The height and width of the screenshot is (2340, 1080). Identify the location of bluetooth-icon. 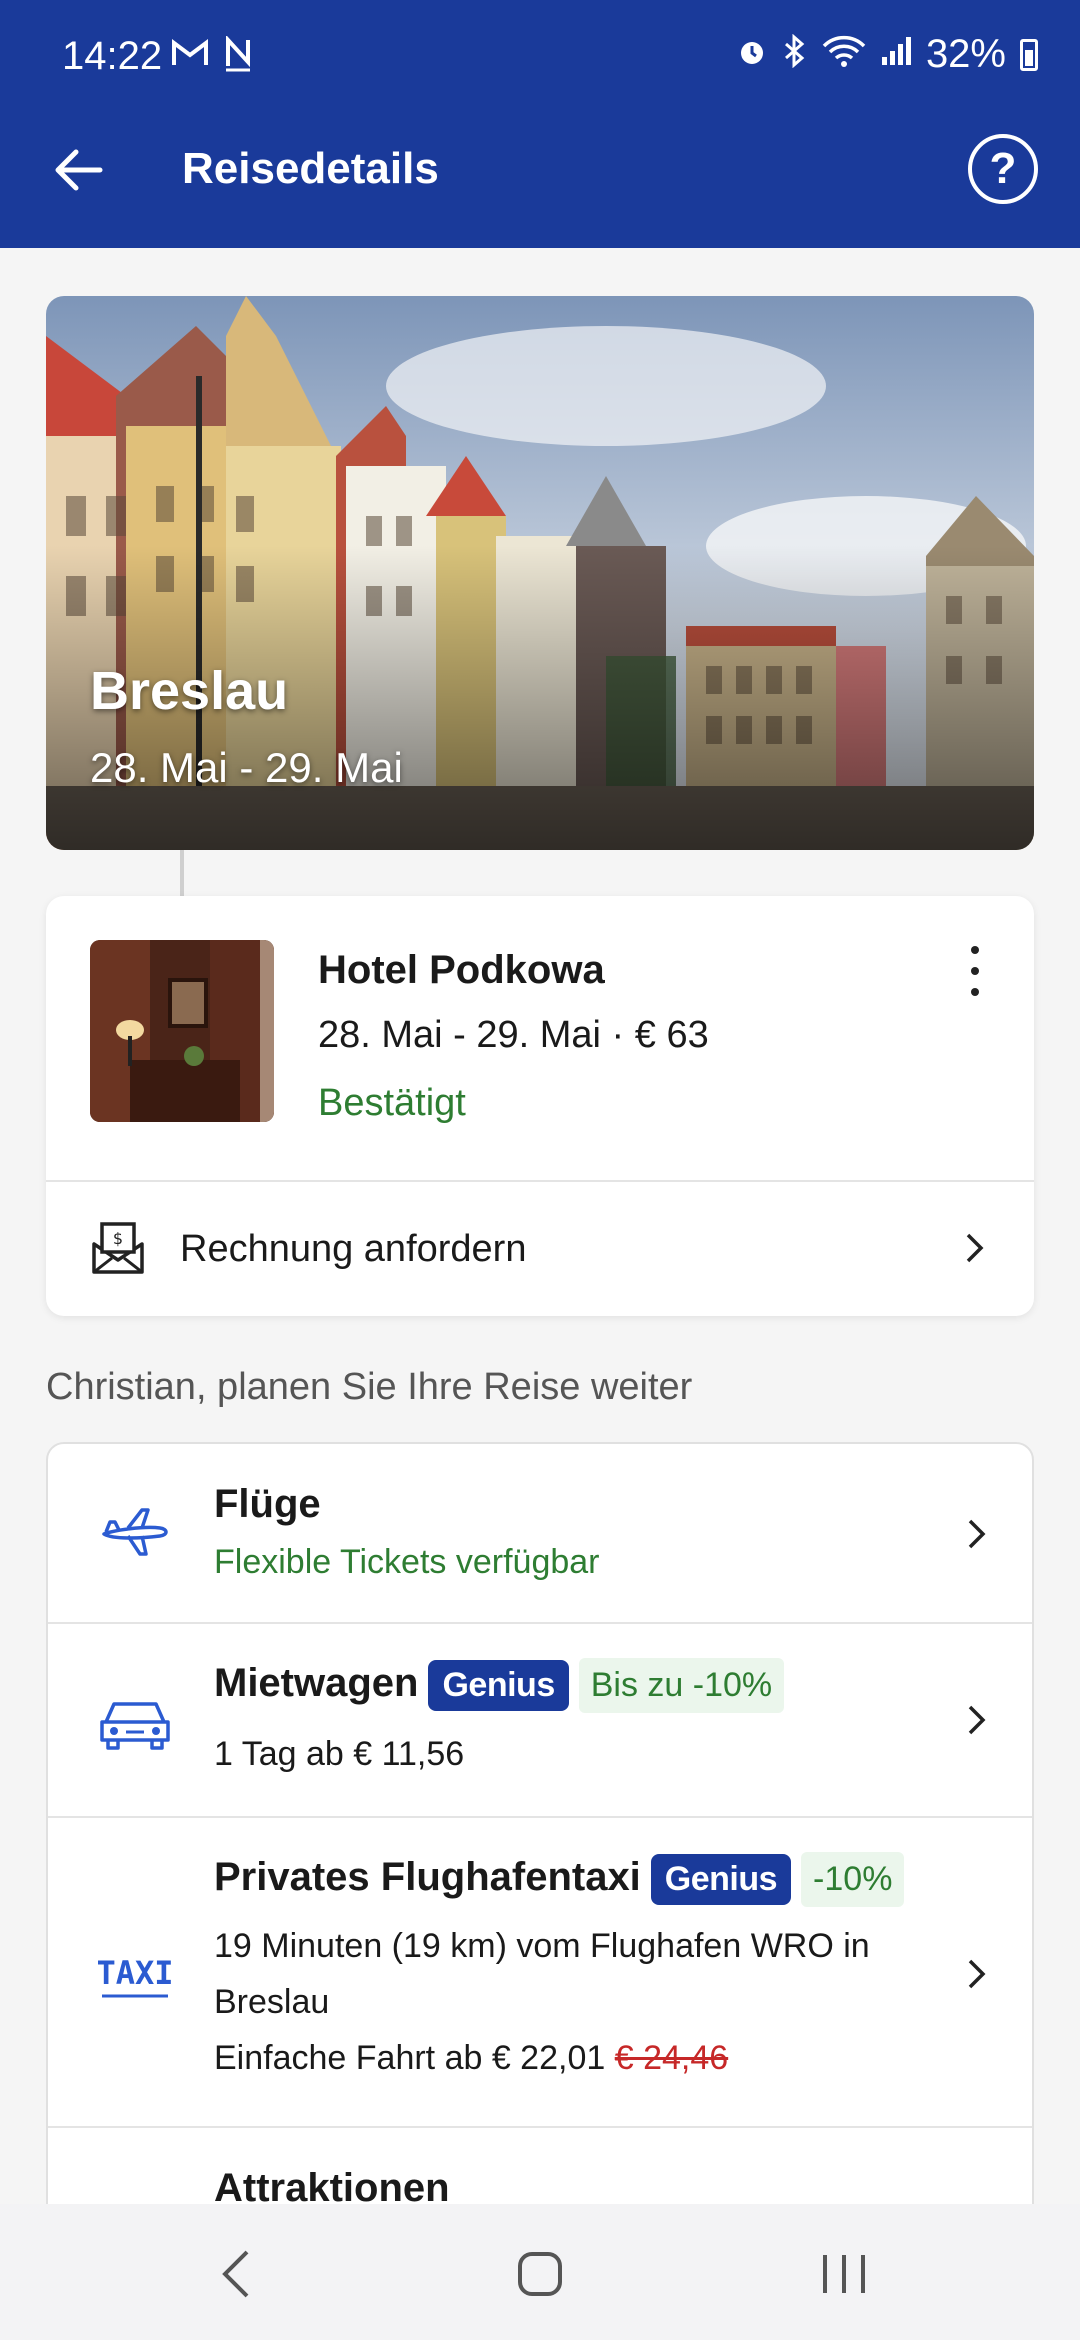
(795, 54).